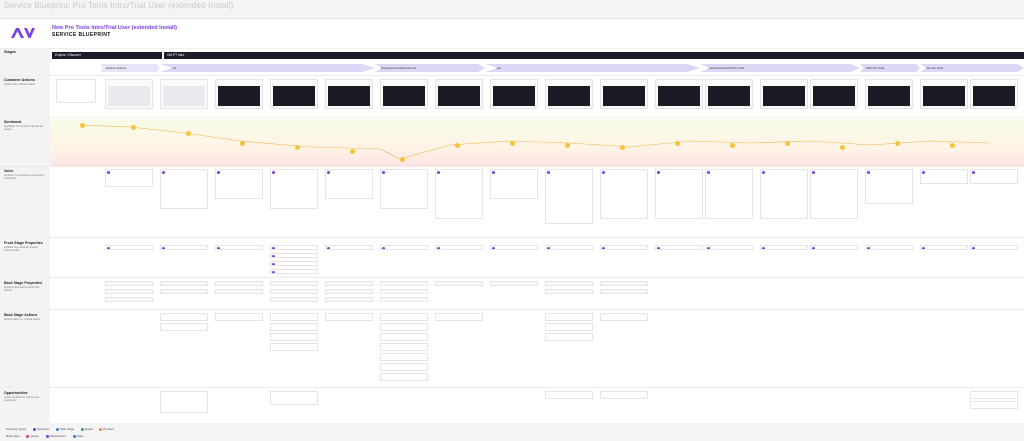  Describe the element at coordinates (130, 68) in the screenshot. I see `stage-explore-options: Explore Options` at that location.